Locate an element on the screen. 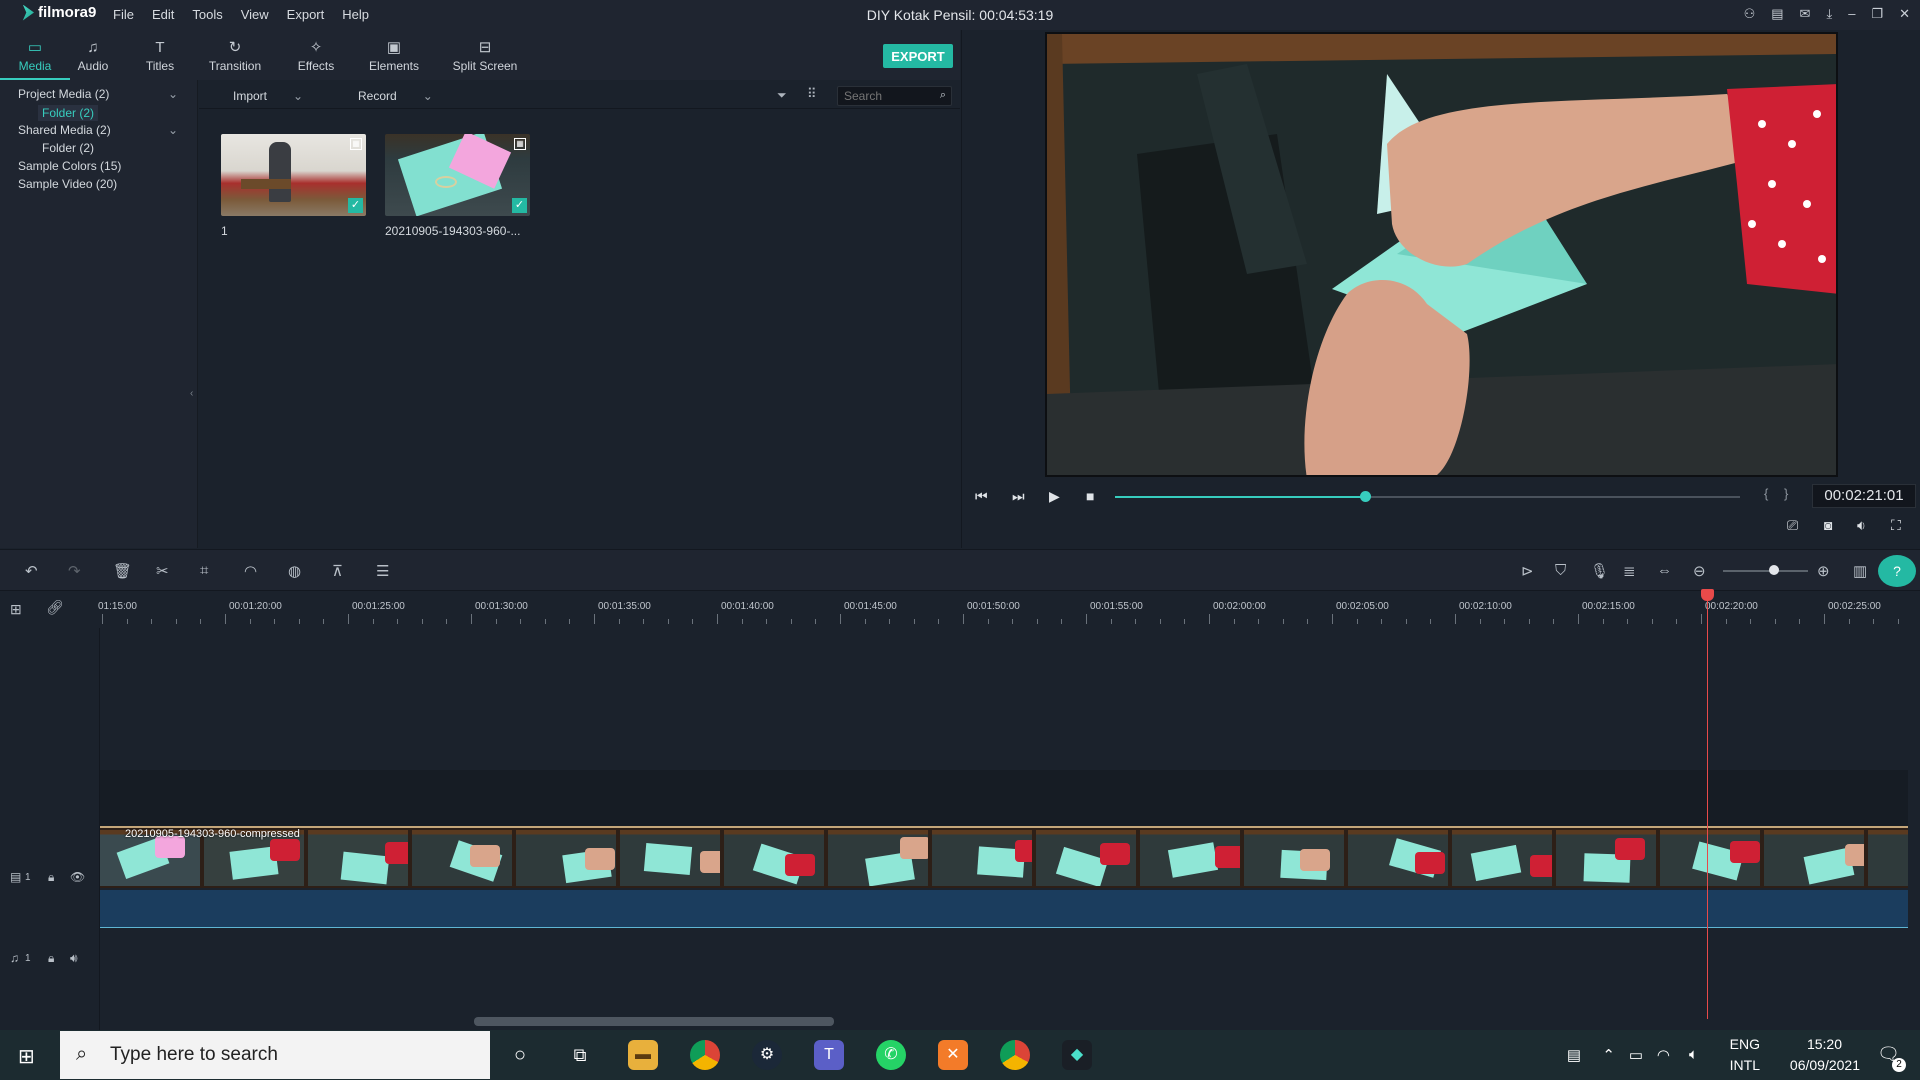 This screenshot has width=1920, height=1080. play-icon: ▶ is located at coordinates (1054, 496).